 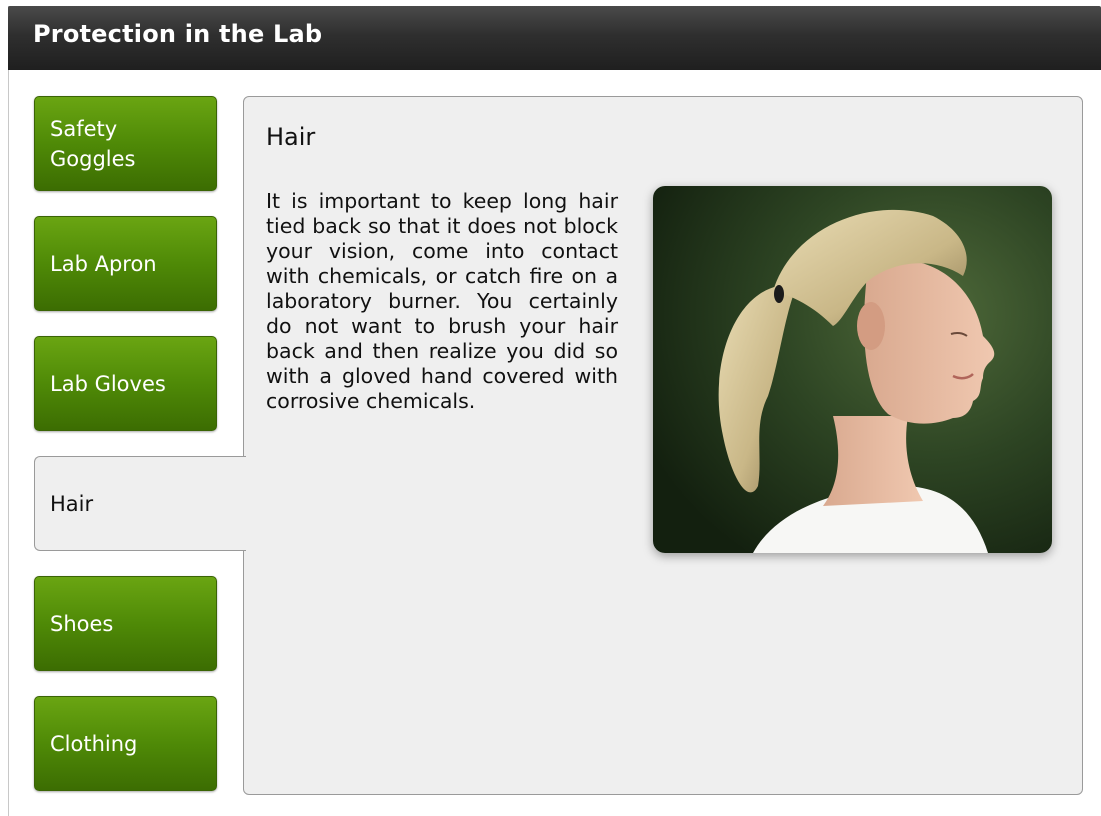 What do you see at coordinates (125, 263) in the screenshot?
I see `tab-lab-apron: Lab Apron` at bounding box center [125, 263].